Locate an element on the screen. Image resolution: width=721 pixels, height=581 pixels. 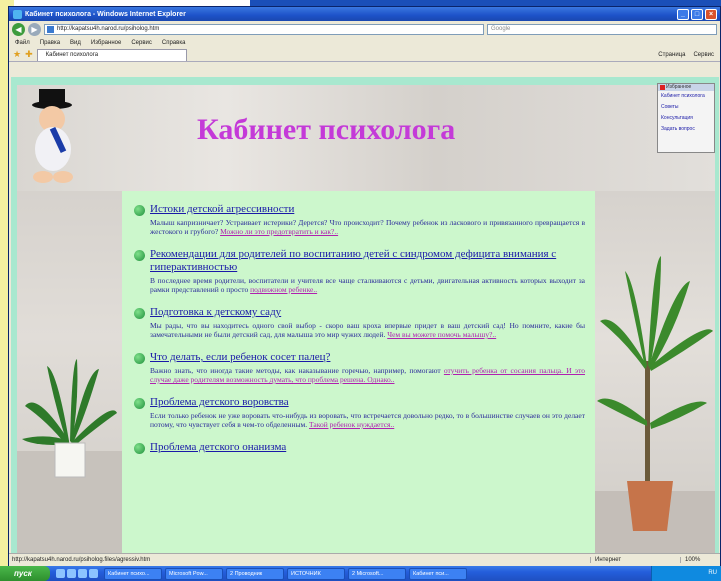
menu-bar: Файл Правка Вид Избранное Сервис Справка is located at coordinates (364, 42).